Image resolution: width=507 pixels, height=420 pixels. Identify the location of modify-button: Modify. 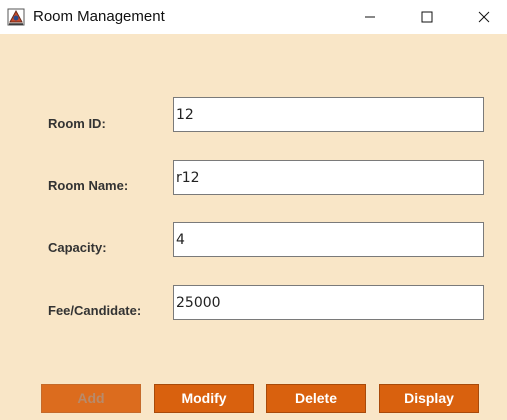
(204, 398).